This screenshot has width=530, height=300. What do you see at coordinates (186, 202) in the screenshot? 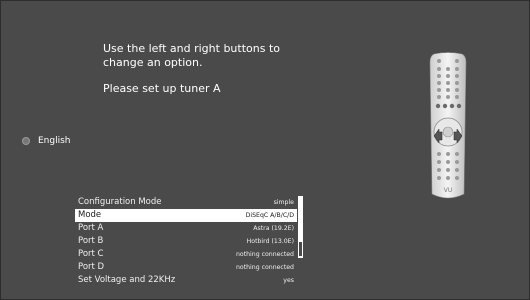
I see `menu-row-configuration-mode: Configuration Mode simple` at bounding box center [186, 202].